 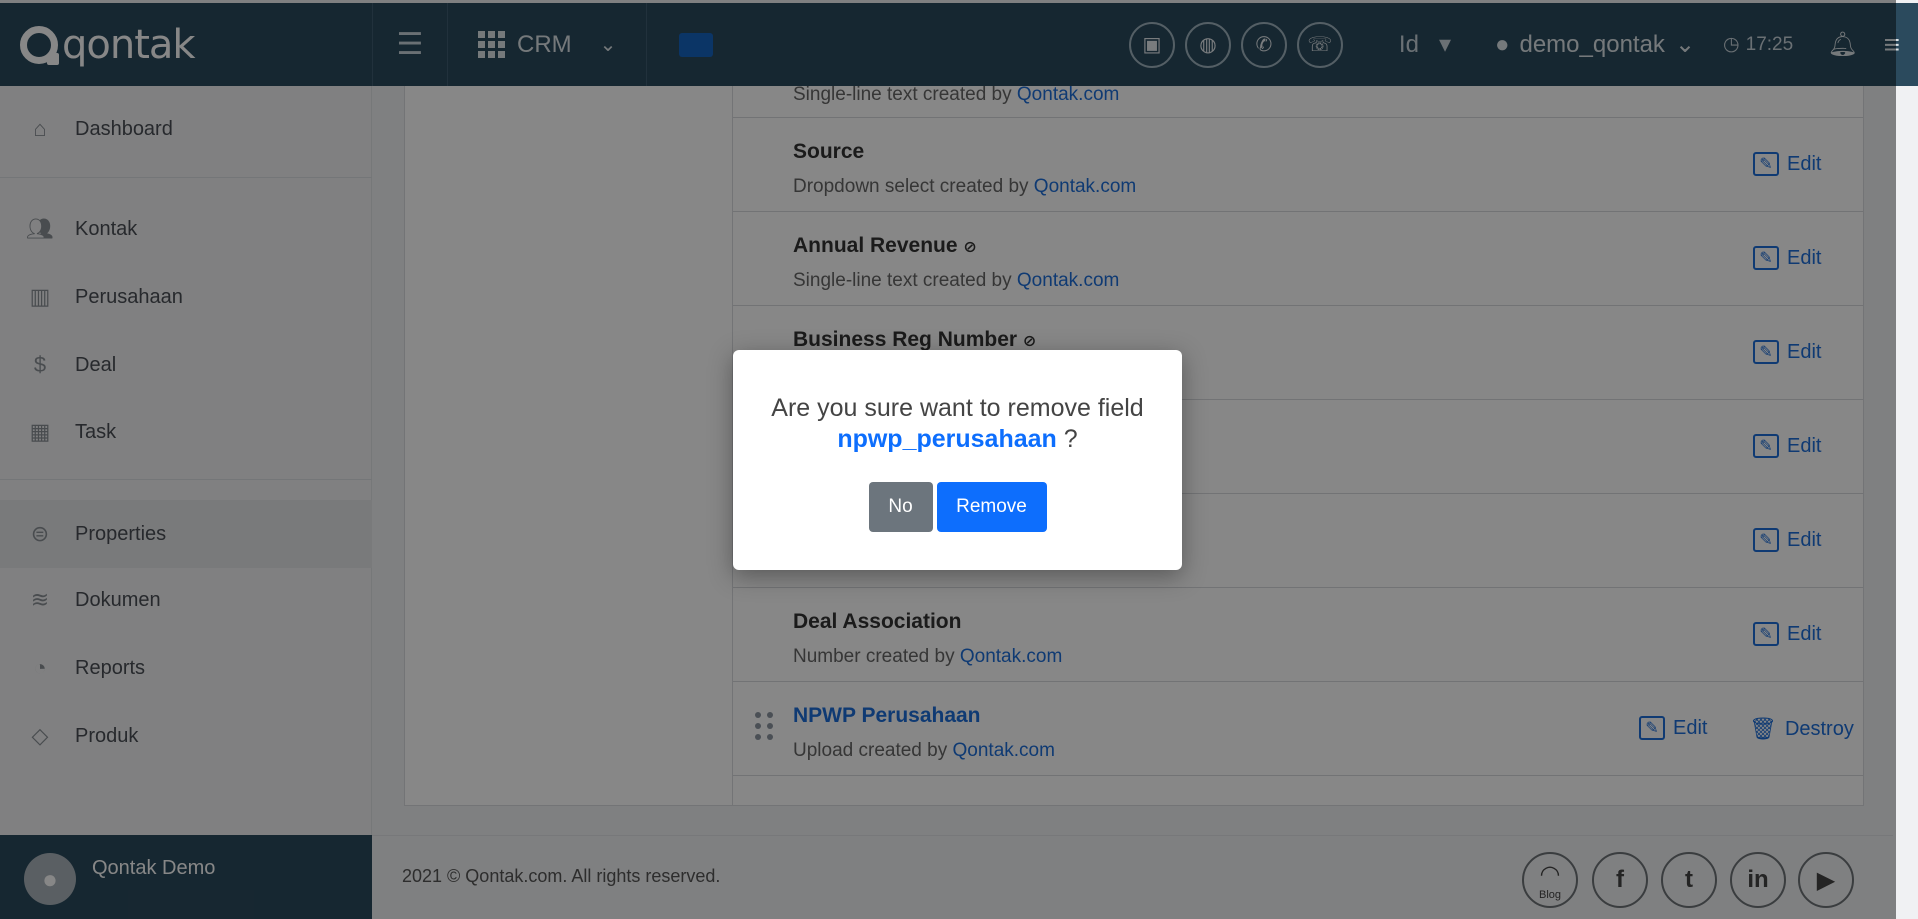 What do you see at coordinates (991, 507) in the screenshot?
I see `remove-button: Remove` at bounding box center [991, 507].